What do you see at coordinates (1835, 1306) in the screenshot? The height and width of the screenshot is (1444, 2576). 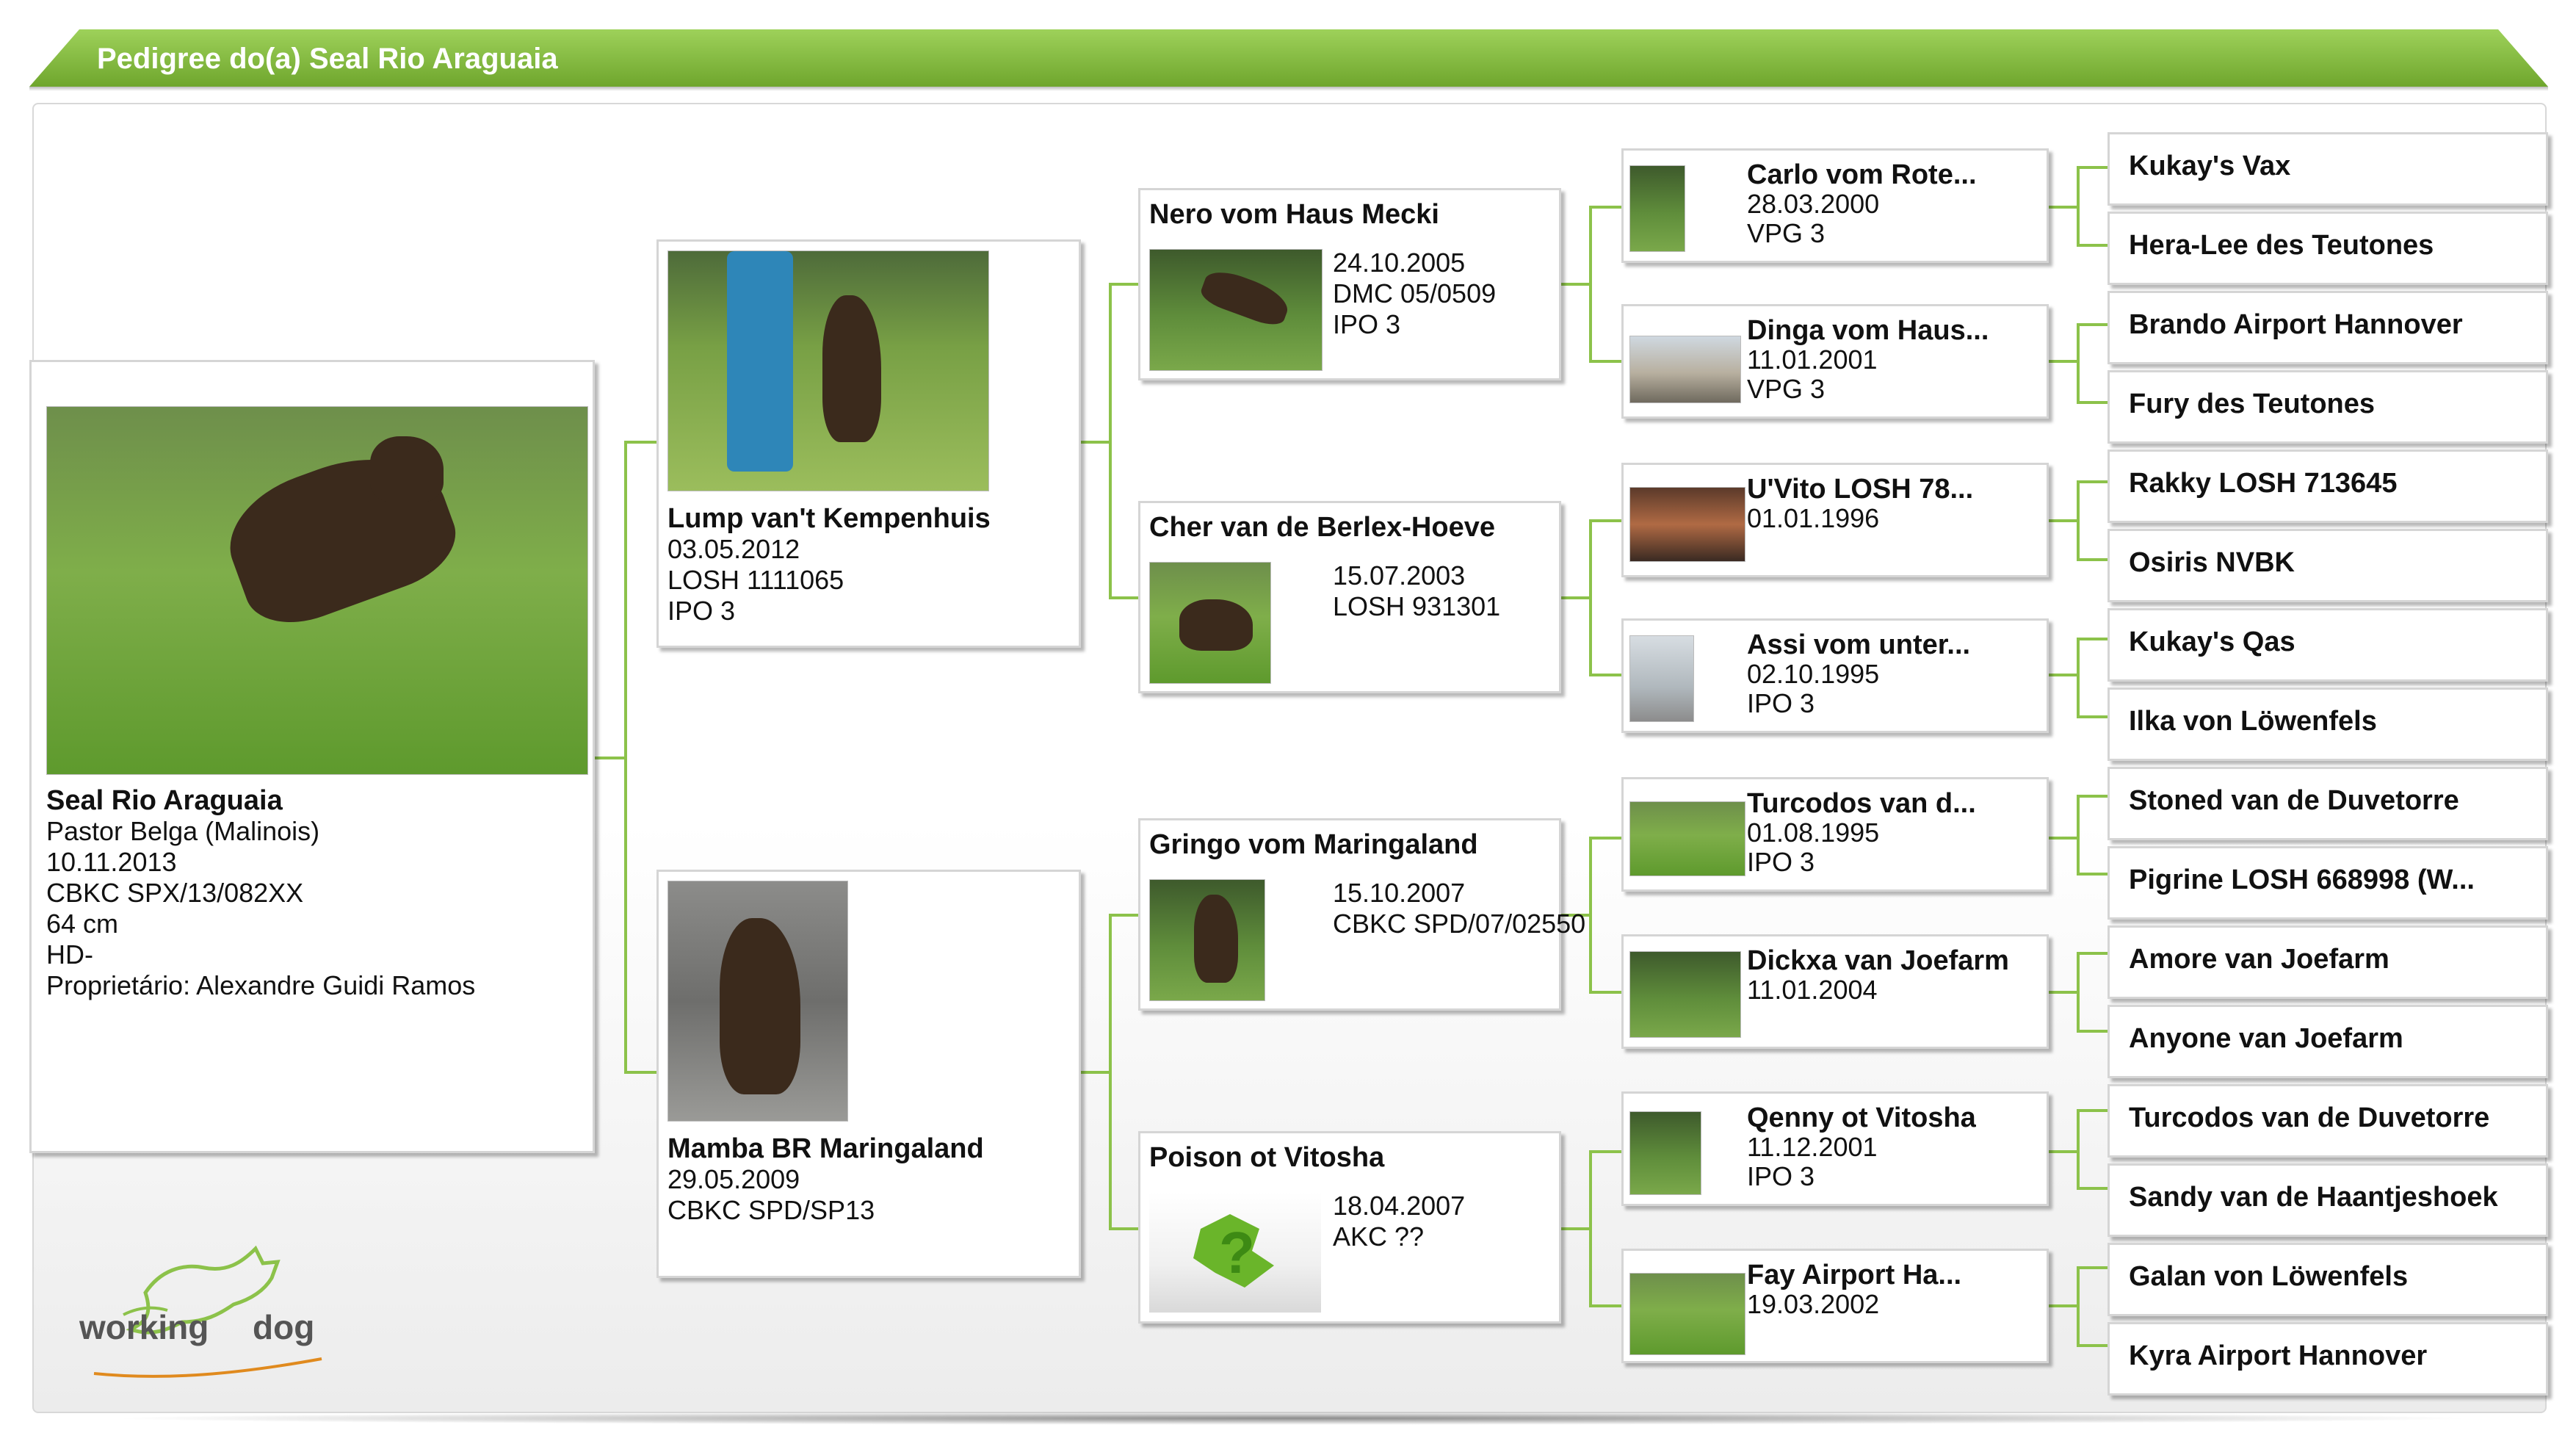 I see `great-grandparent-card: Fay Airport Ha... 19.03.2002` at bounding box center [1835, 1306].